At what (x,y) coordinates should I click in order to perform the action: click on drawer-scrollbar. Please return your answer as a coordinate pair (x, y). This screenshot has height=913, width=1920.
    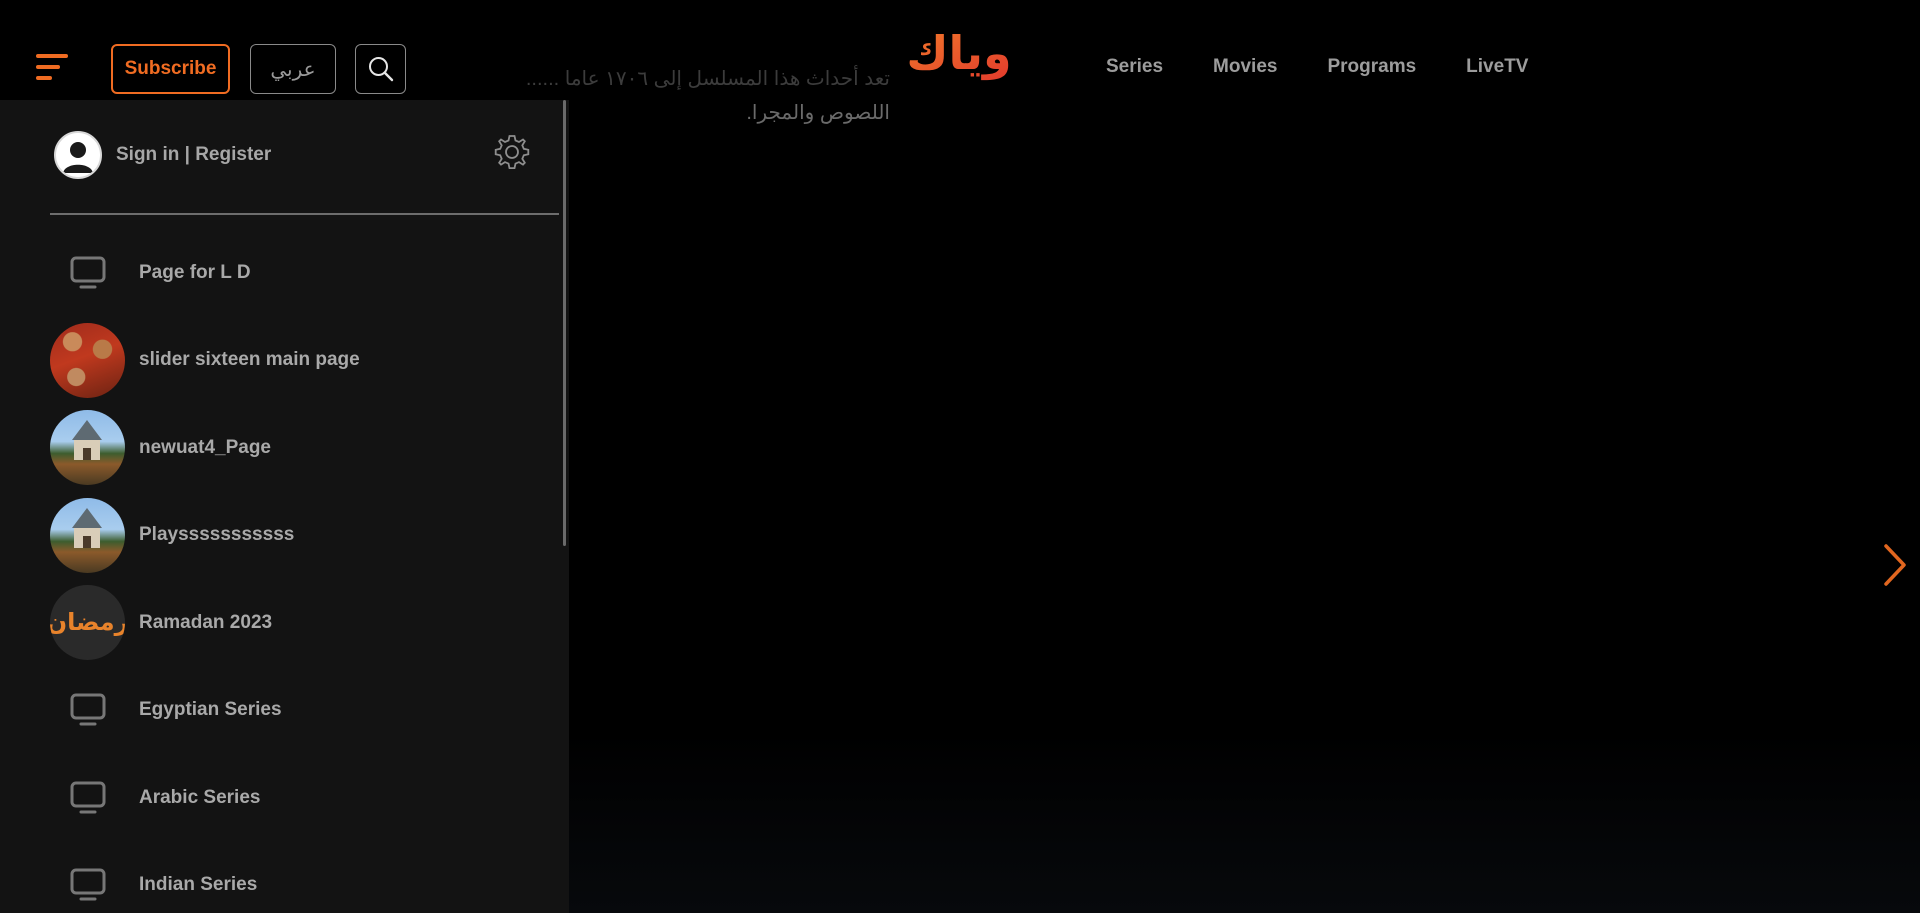
    Looking at the image, I should click on (564, 323).